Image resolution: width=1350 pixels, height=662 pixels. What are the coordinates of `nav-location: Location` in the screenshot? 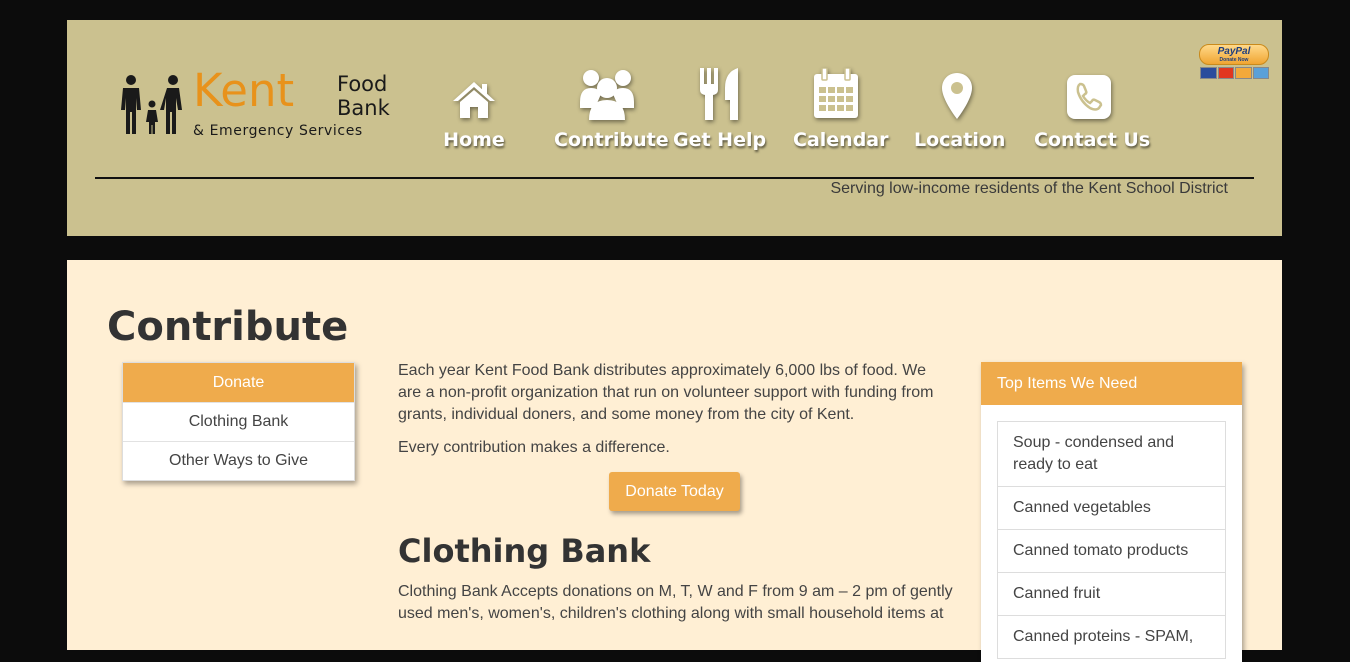 It's located at (960, 107).